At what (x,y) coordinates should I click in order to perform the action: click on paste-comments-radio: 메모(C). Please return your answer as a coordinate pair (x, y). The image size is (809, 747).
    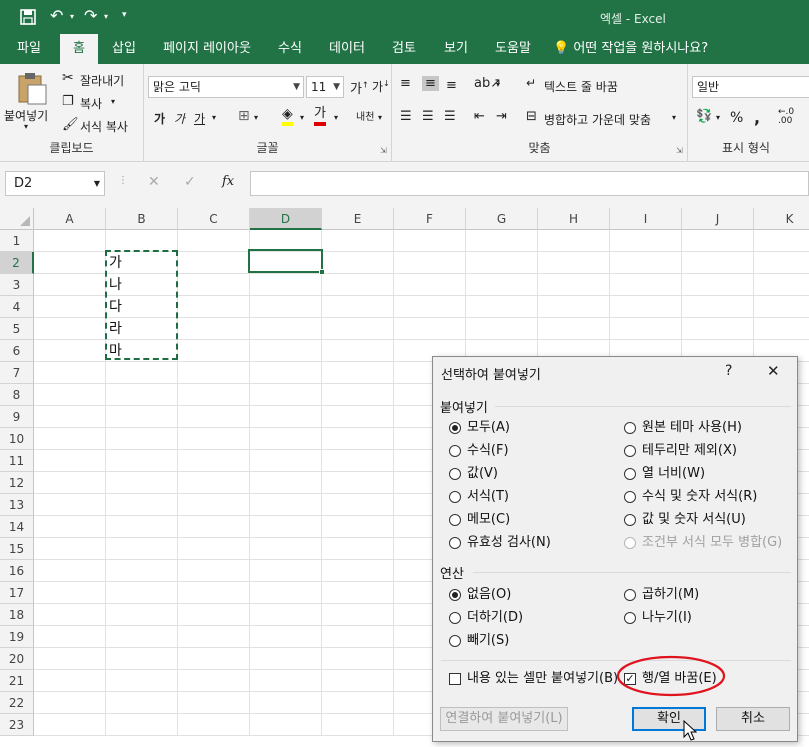
    Looking at the image, I should click on (479, 520).